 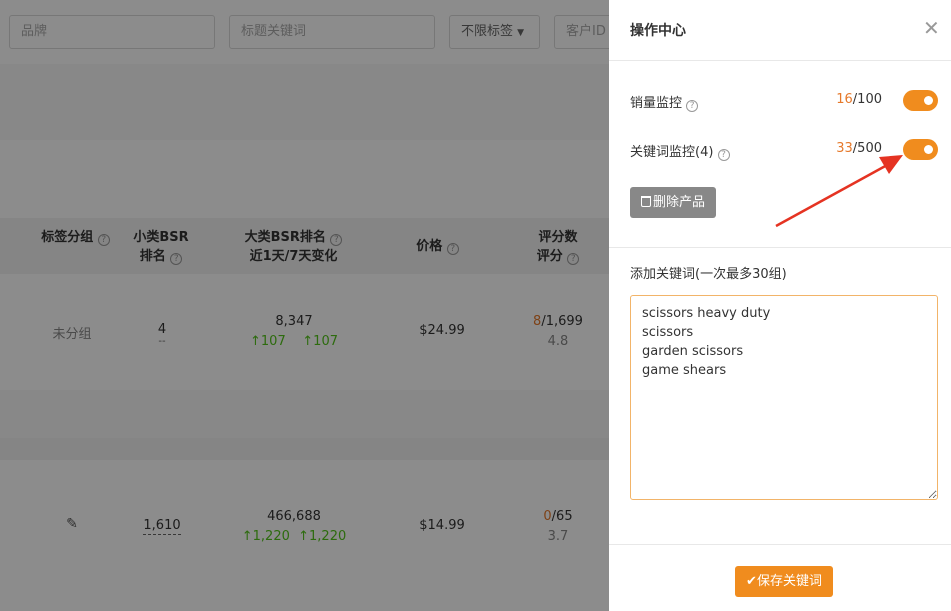 I want to click on sales-monitor-count: 16/100, so click(x=859, y=99).